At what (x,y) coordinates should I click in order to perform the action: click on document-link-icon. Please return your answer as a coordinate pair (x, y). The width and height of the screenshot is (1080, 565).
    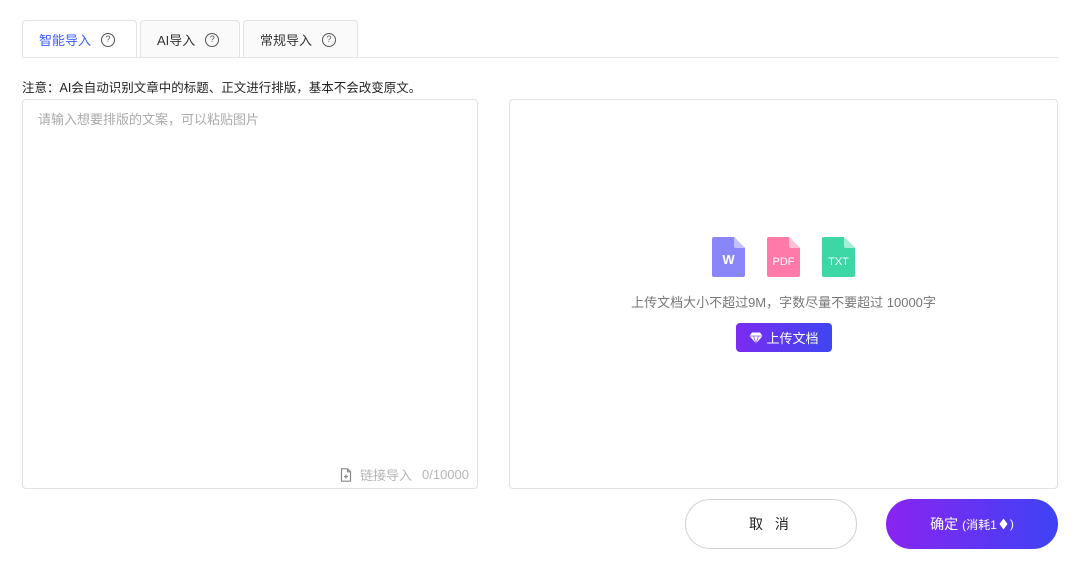
    Looking at the image, I should click on (346, 474).